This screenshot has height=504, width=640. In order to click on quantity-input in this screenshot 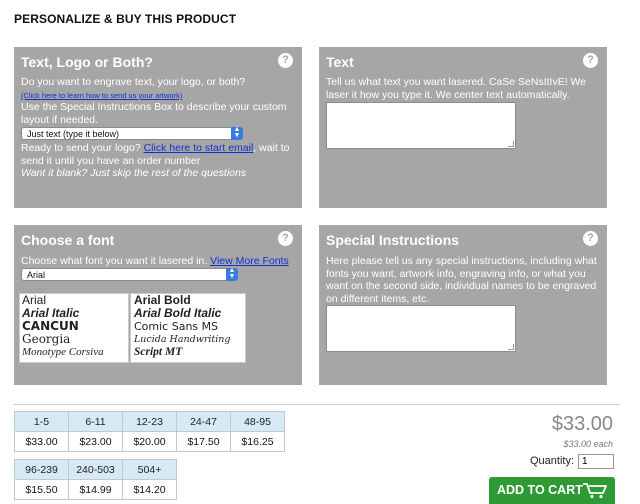, I will do `click(596, 461)`.